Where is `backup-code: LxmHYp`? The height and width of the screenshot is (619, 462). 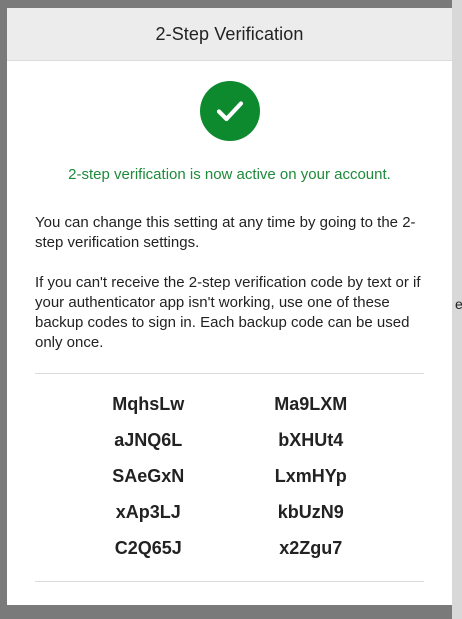 backup-code: LxmHYp is located at coordinates (310, 476).